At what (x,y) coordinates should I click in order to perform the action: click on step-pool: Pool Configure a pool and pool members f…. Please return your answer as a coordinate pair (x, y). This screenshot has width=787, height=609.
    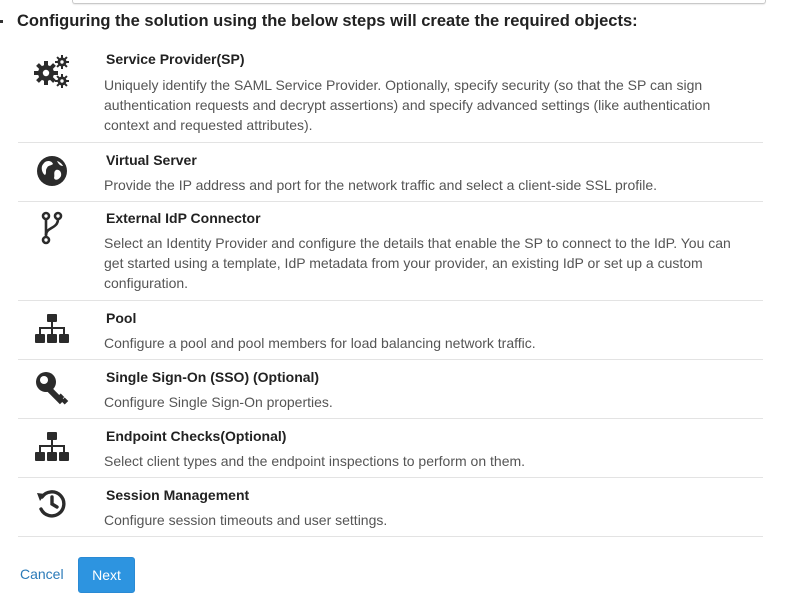
    Looking at the image, I should click on (390, 330).